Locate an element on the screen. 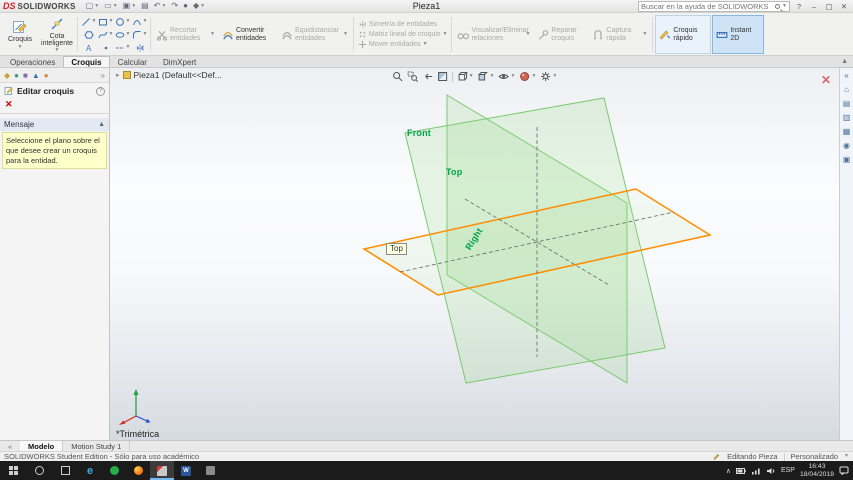 This screenshot has height=480, width=853. message-section-header: Mensaje ▲ is located at coordinates (54, 124).